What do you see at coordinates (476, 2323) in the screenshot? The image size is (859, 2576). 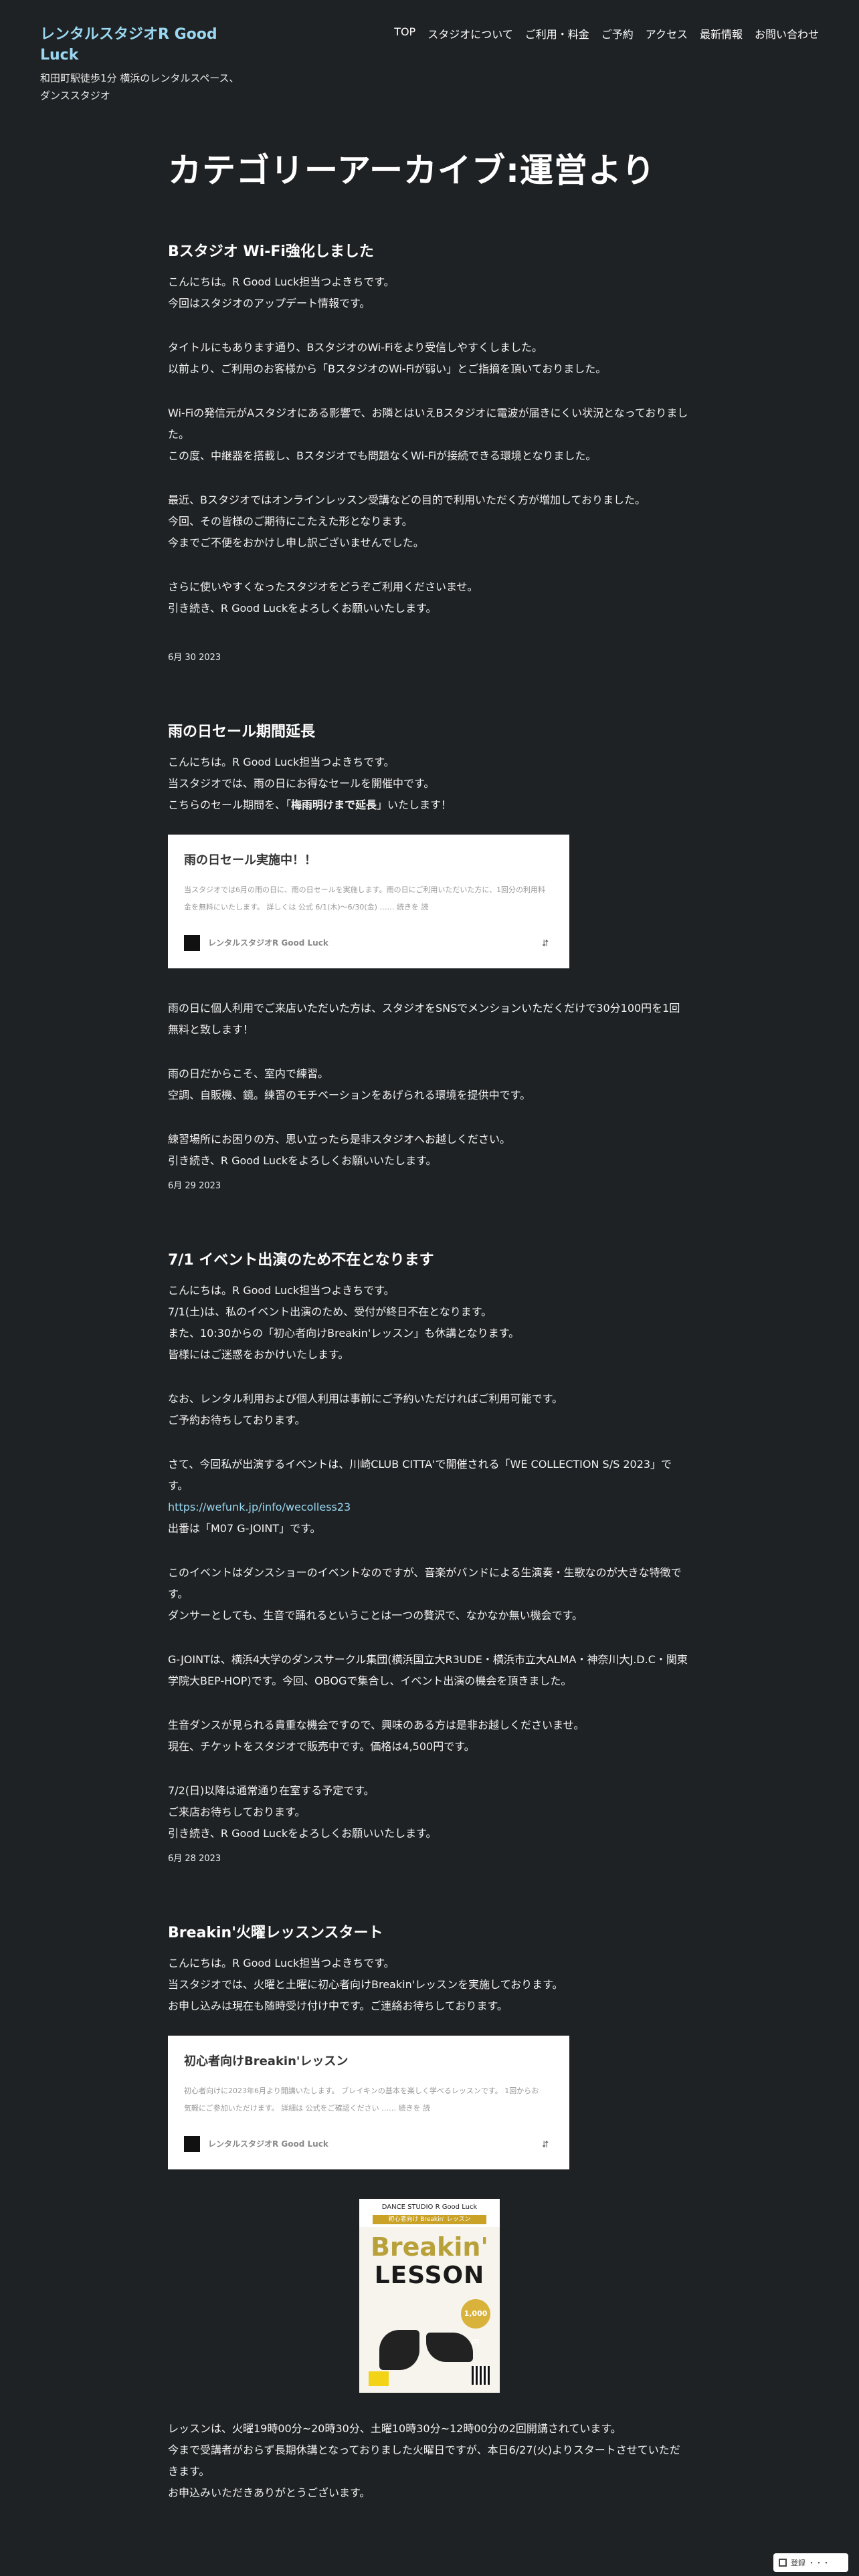 I see `poster-price-badge: 1,000円` at bounding box center [476, 2323].